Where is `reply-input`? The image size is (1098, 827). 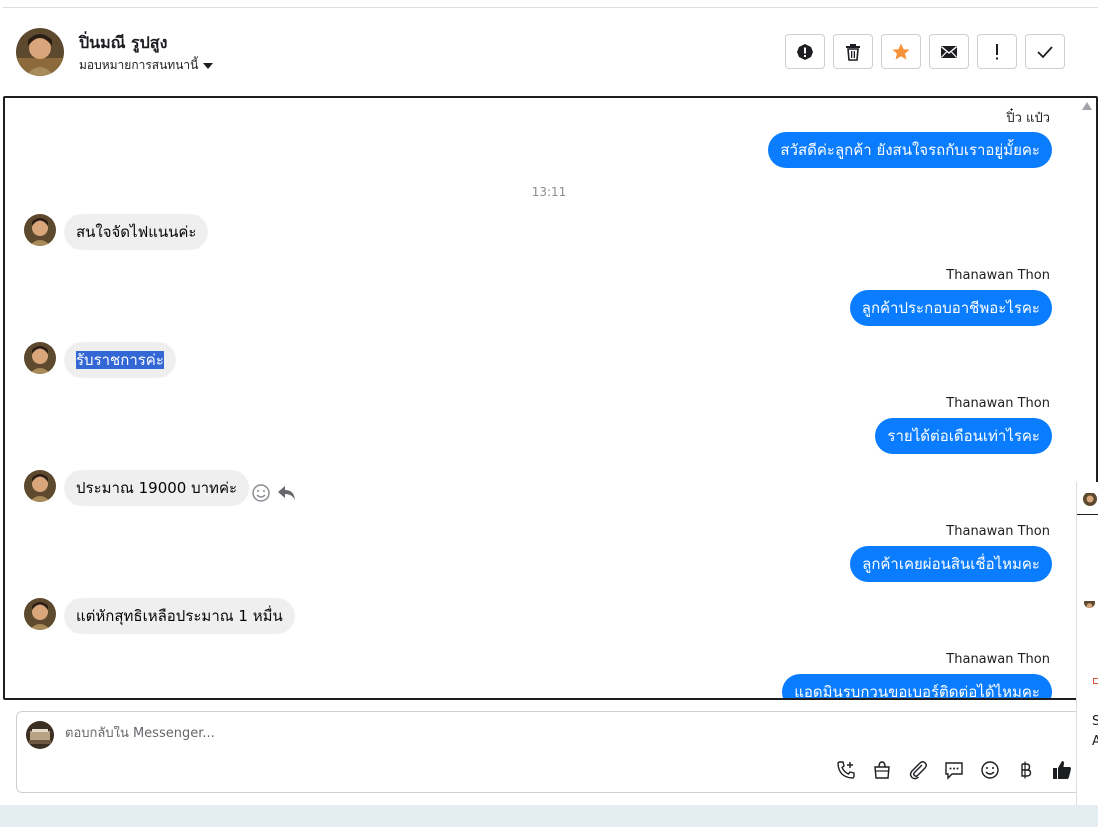
reply-input is located at coordinates (415, 733).